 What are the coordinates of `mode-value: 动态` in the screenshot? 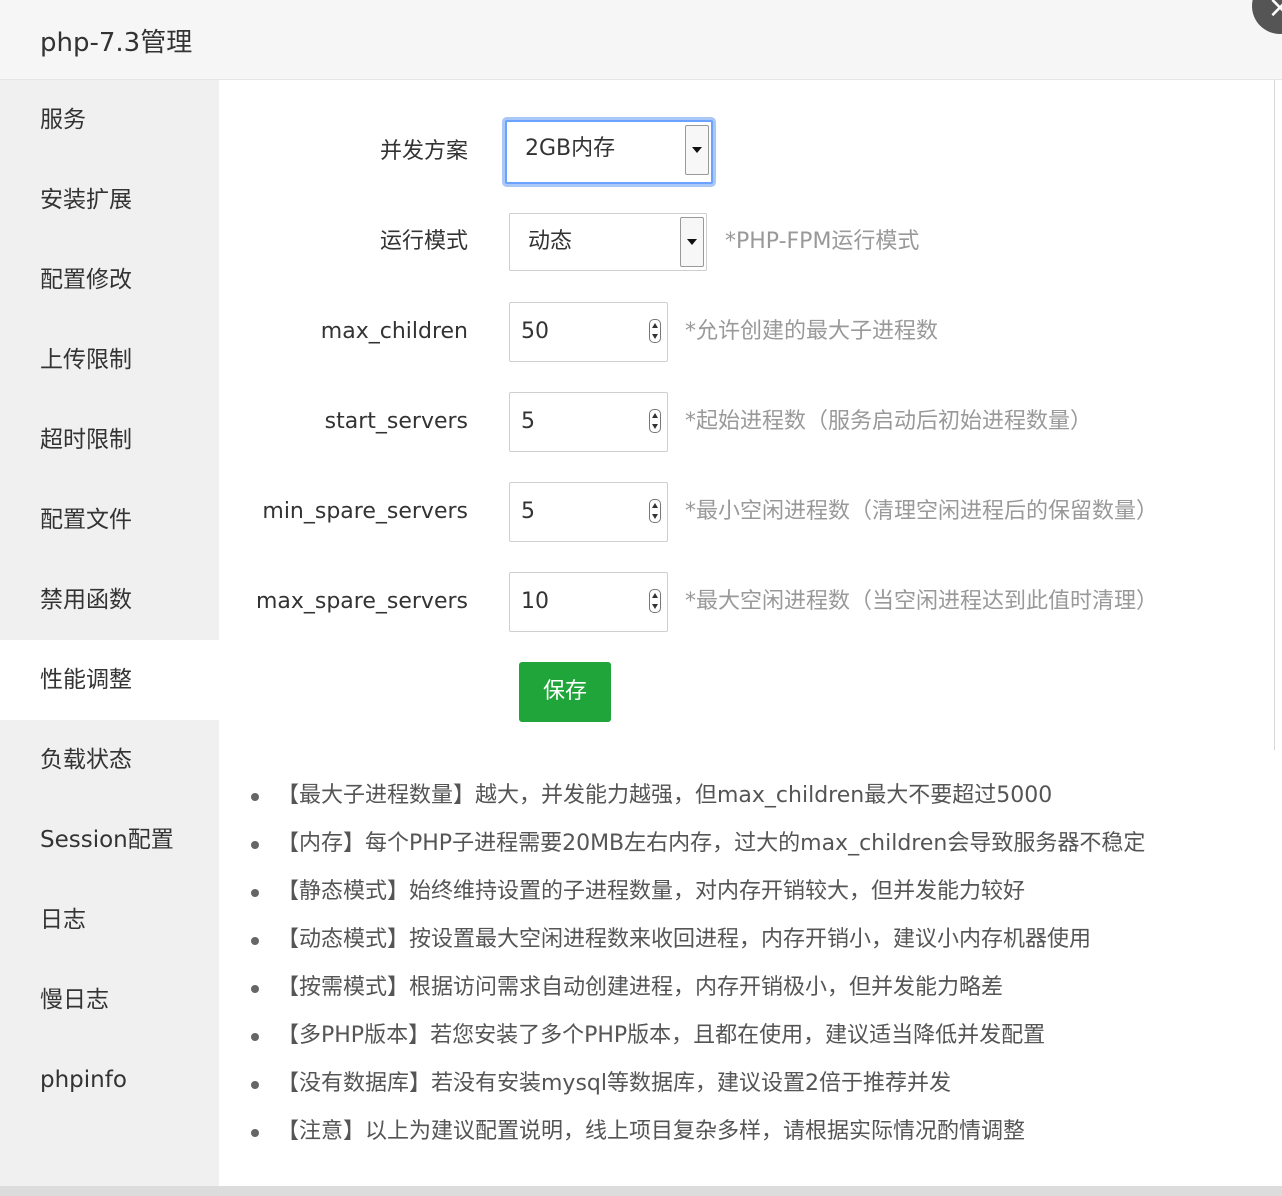 It's located at (550, 241).